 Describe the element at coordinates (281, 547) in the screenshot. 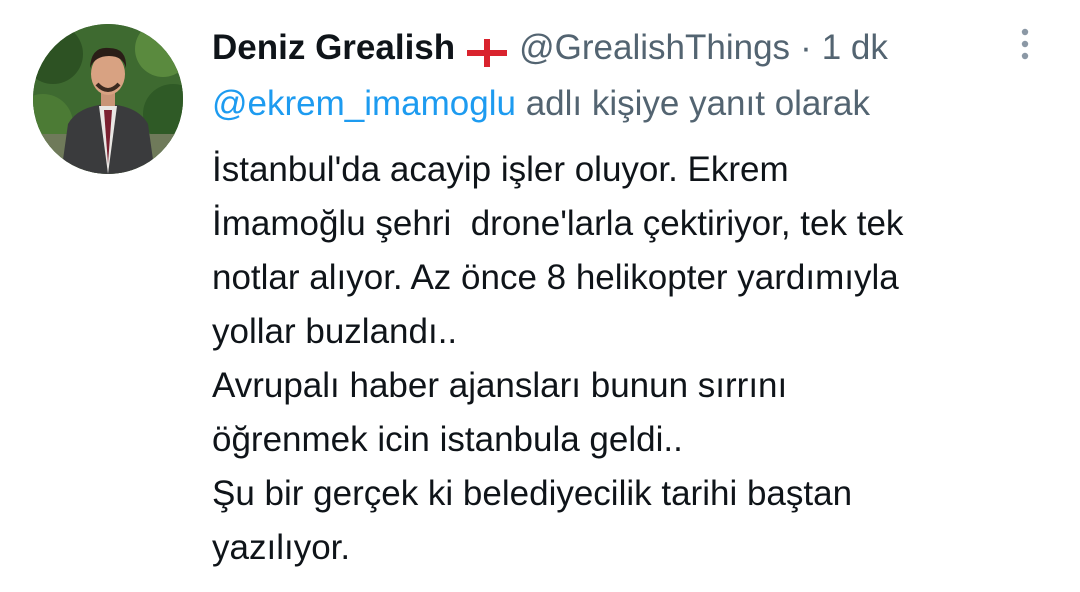

I see `tweet-text-line: yazılıyor.` at that location.